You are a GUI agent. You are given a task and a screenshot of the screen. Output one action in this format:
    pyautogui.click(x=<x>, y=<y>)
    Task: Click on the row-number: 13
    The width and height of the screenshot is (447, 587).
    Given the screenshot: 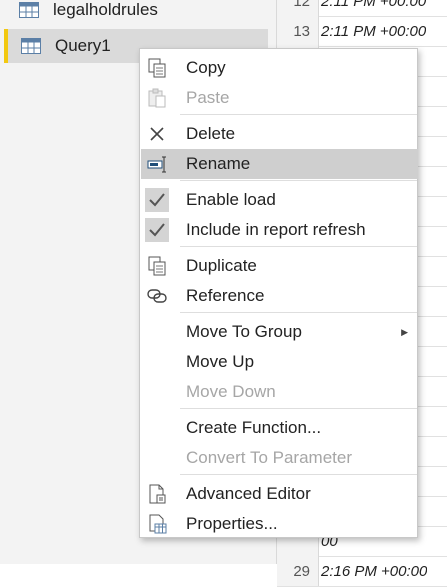 What is the action you would take?
    pyautogui.click(x=298, y=31)
    